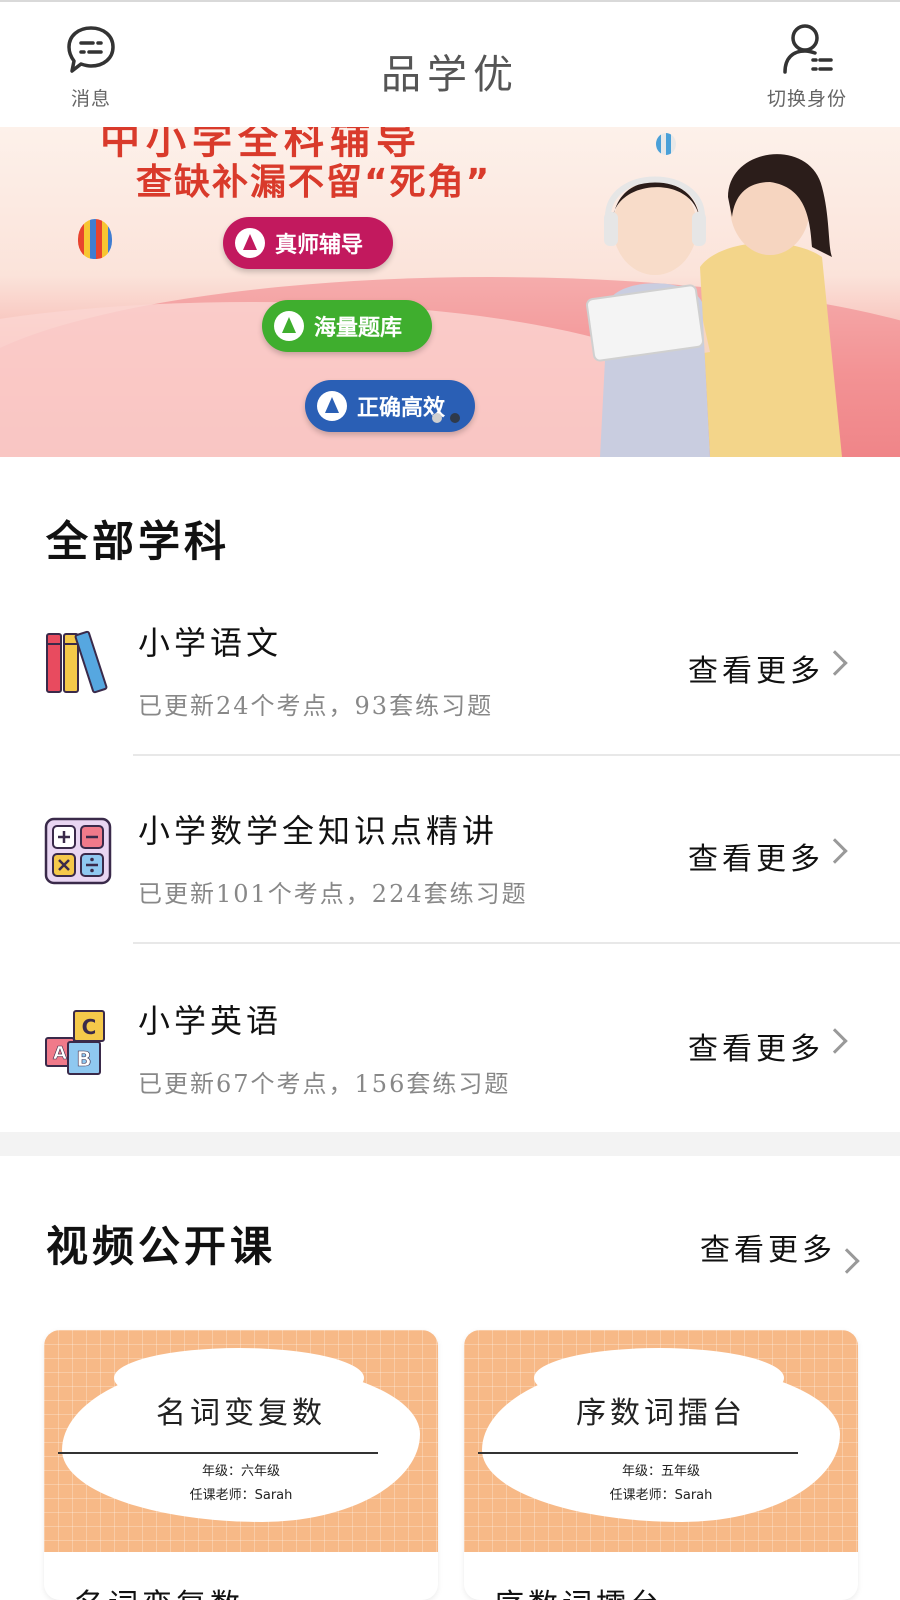  Describe the element at coordinates (450, 665) in the screenshot. I see `subject-item-chinese: 小学语文 已更新24个考点，93套练习题 查看更多` at that location.